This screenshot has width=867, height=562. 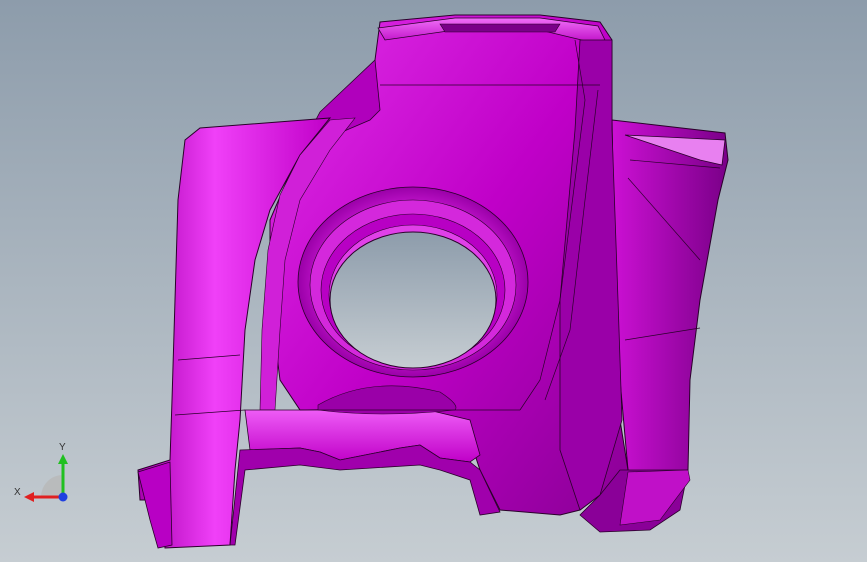 I want to click on triad-y-arrow, so click(x=63, y=459).